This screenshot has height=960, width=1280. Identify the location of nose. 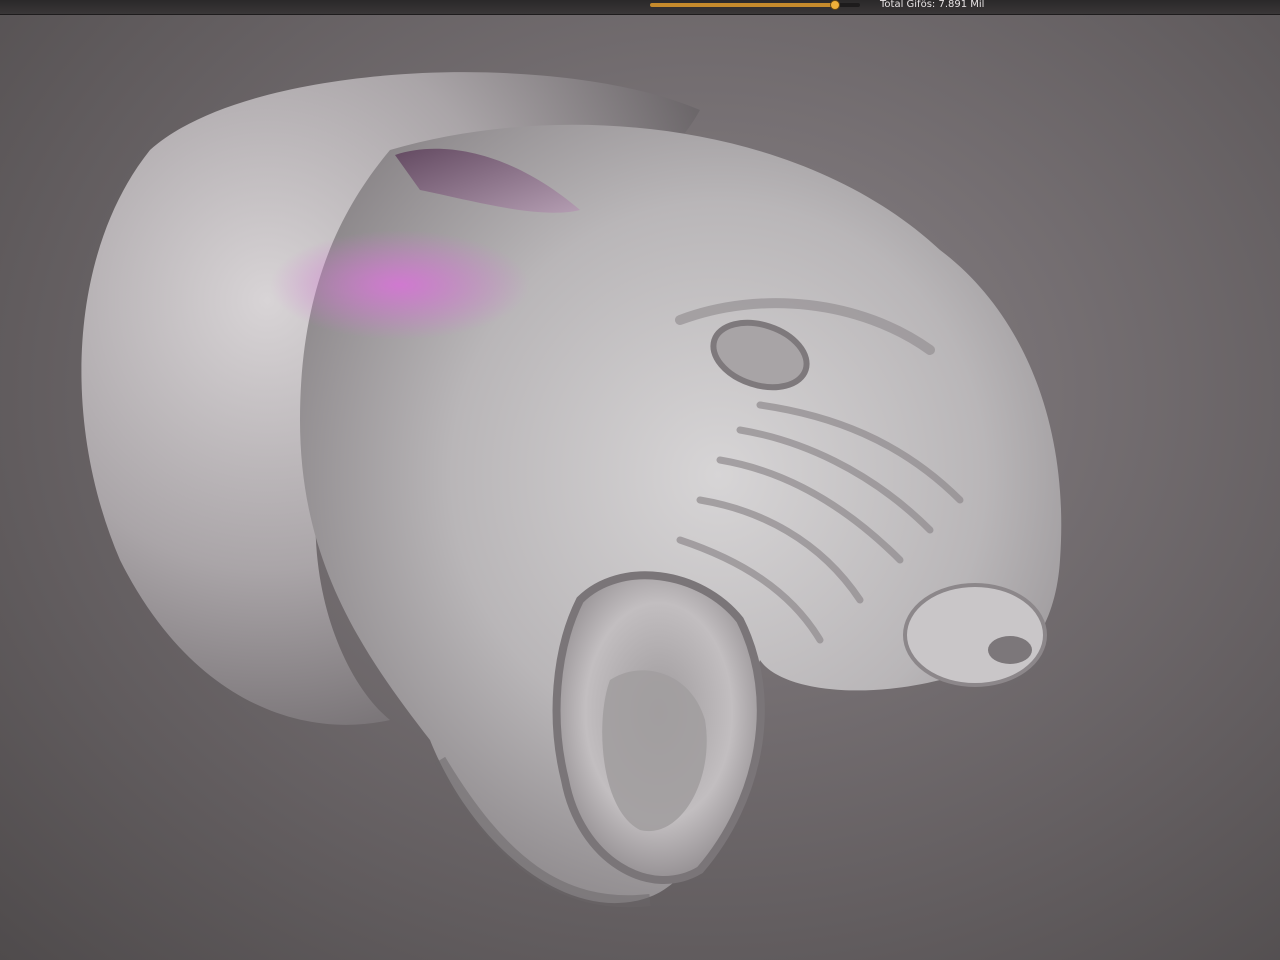
(975, 635).